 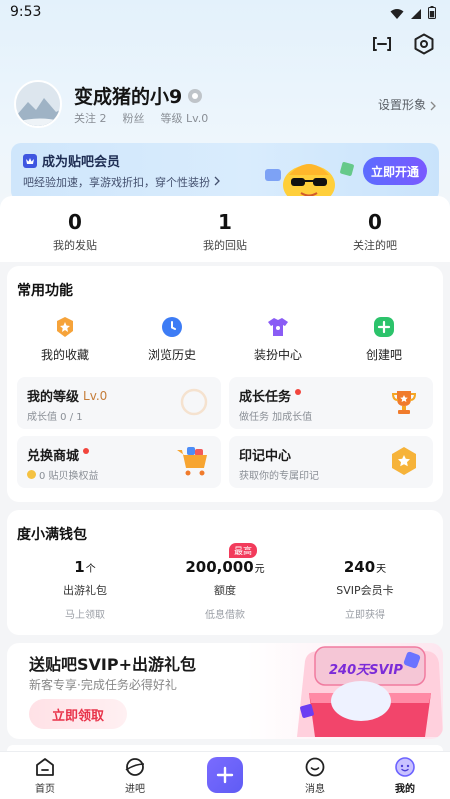 What do you see at coordinates (69, 476) in the screenshot?
I see `exchange-mall-sub-text: 0 贴贝换权益` at bounding box center [69, 476].